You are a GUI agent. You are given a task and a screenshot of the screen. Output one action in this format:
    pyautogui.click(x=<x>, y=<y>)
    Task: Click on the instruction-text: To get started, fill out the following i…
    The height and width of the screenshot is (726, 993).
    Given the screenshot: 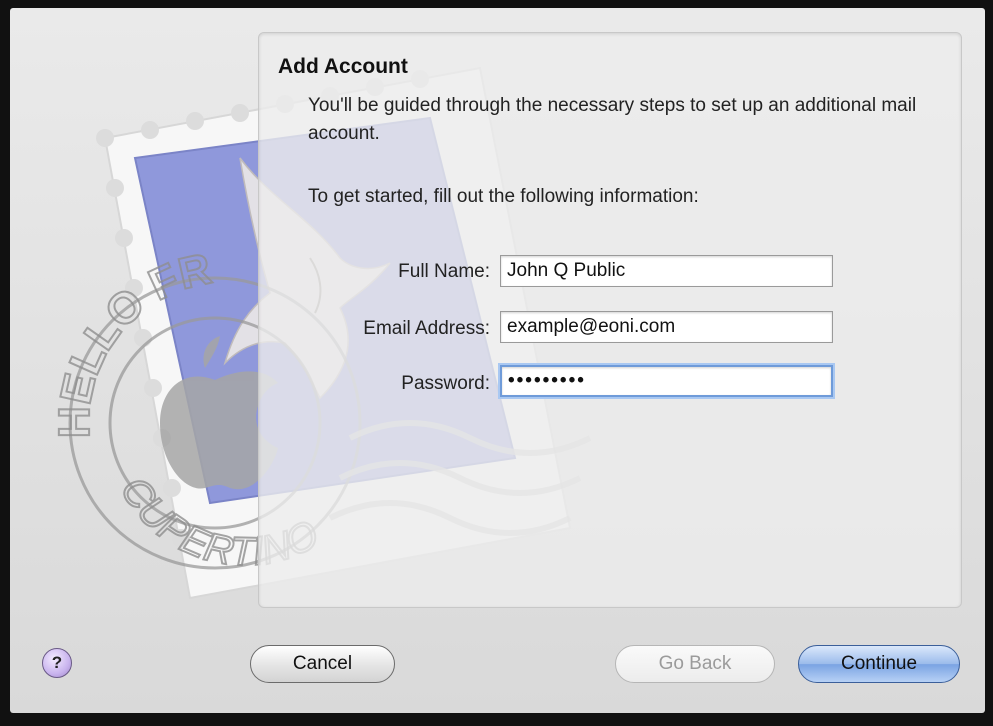 What is the action you would take?
    pyautogui.click(x=503, y=196)
    